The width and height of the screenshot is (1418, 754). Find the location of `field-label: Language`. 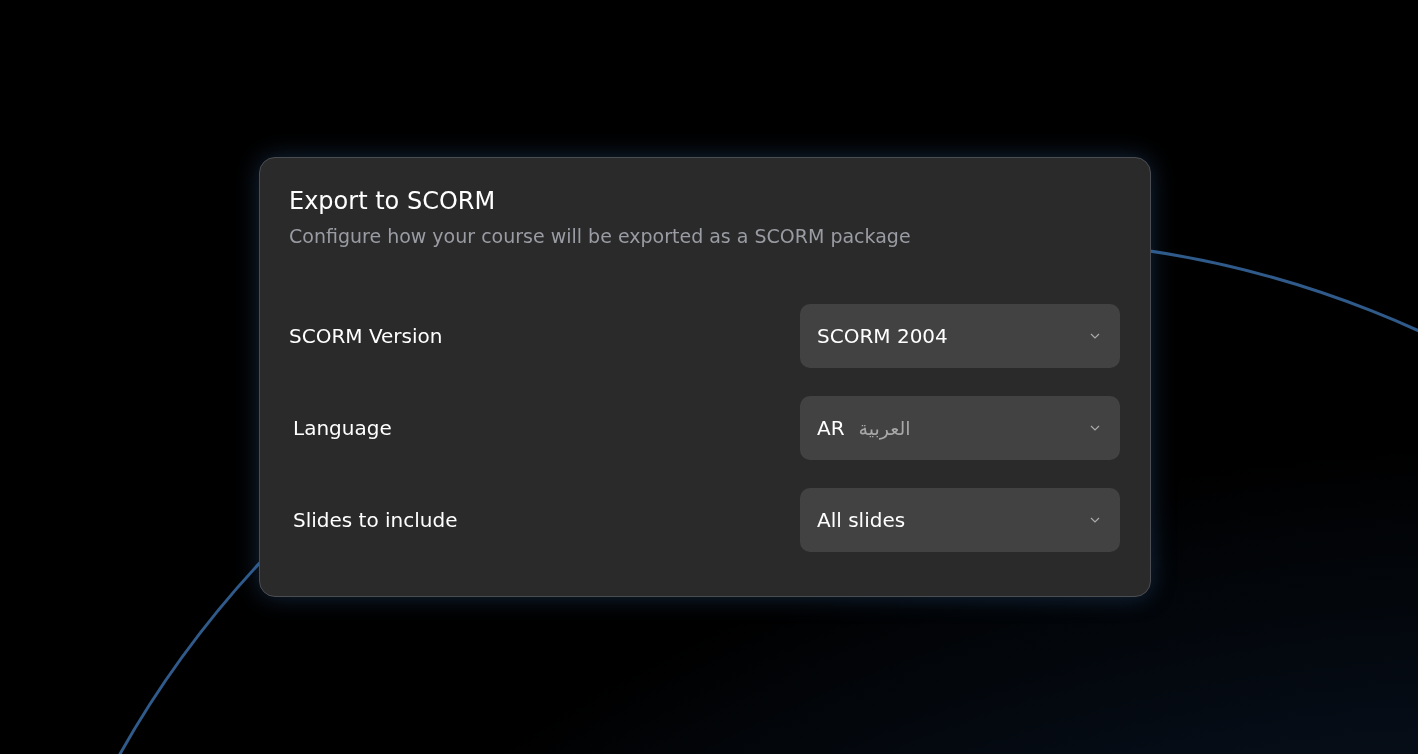

field-label: Language is located at coordinates (342, 428).